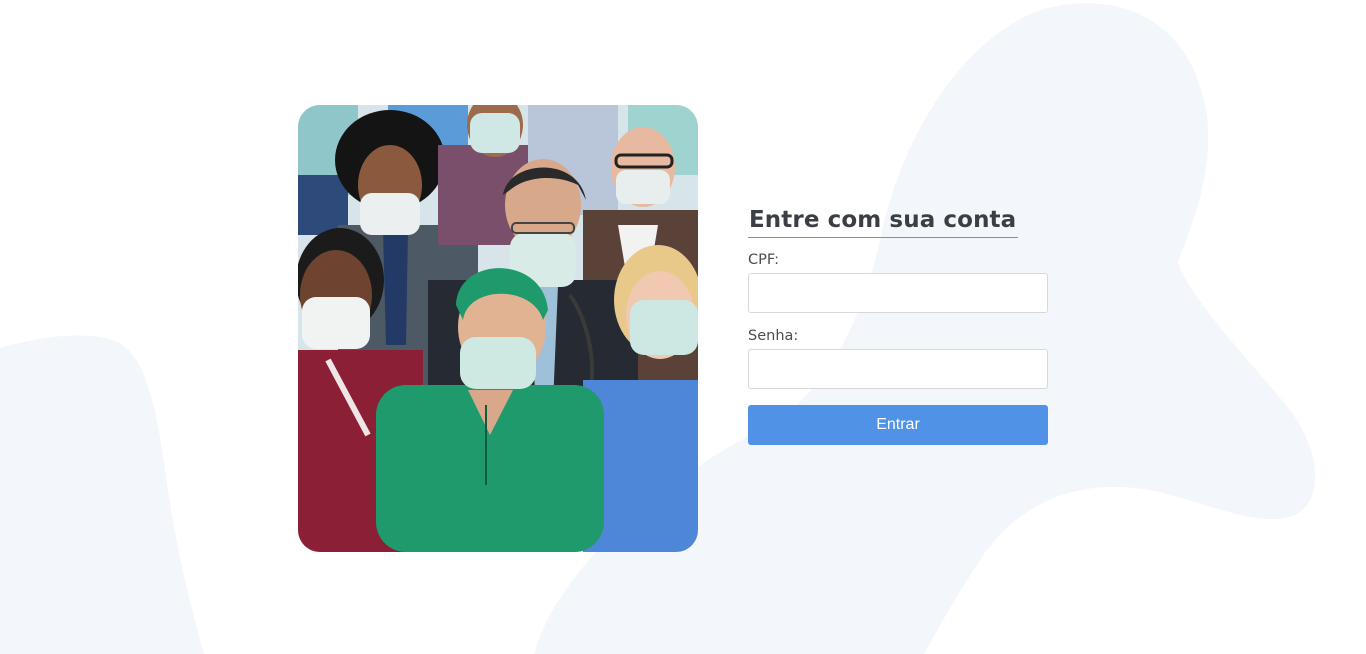  What do you see at coordinates (102, 494) in the screenshot?
I see `background-blob-left` at bounding box center [102, 494].